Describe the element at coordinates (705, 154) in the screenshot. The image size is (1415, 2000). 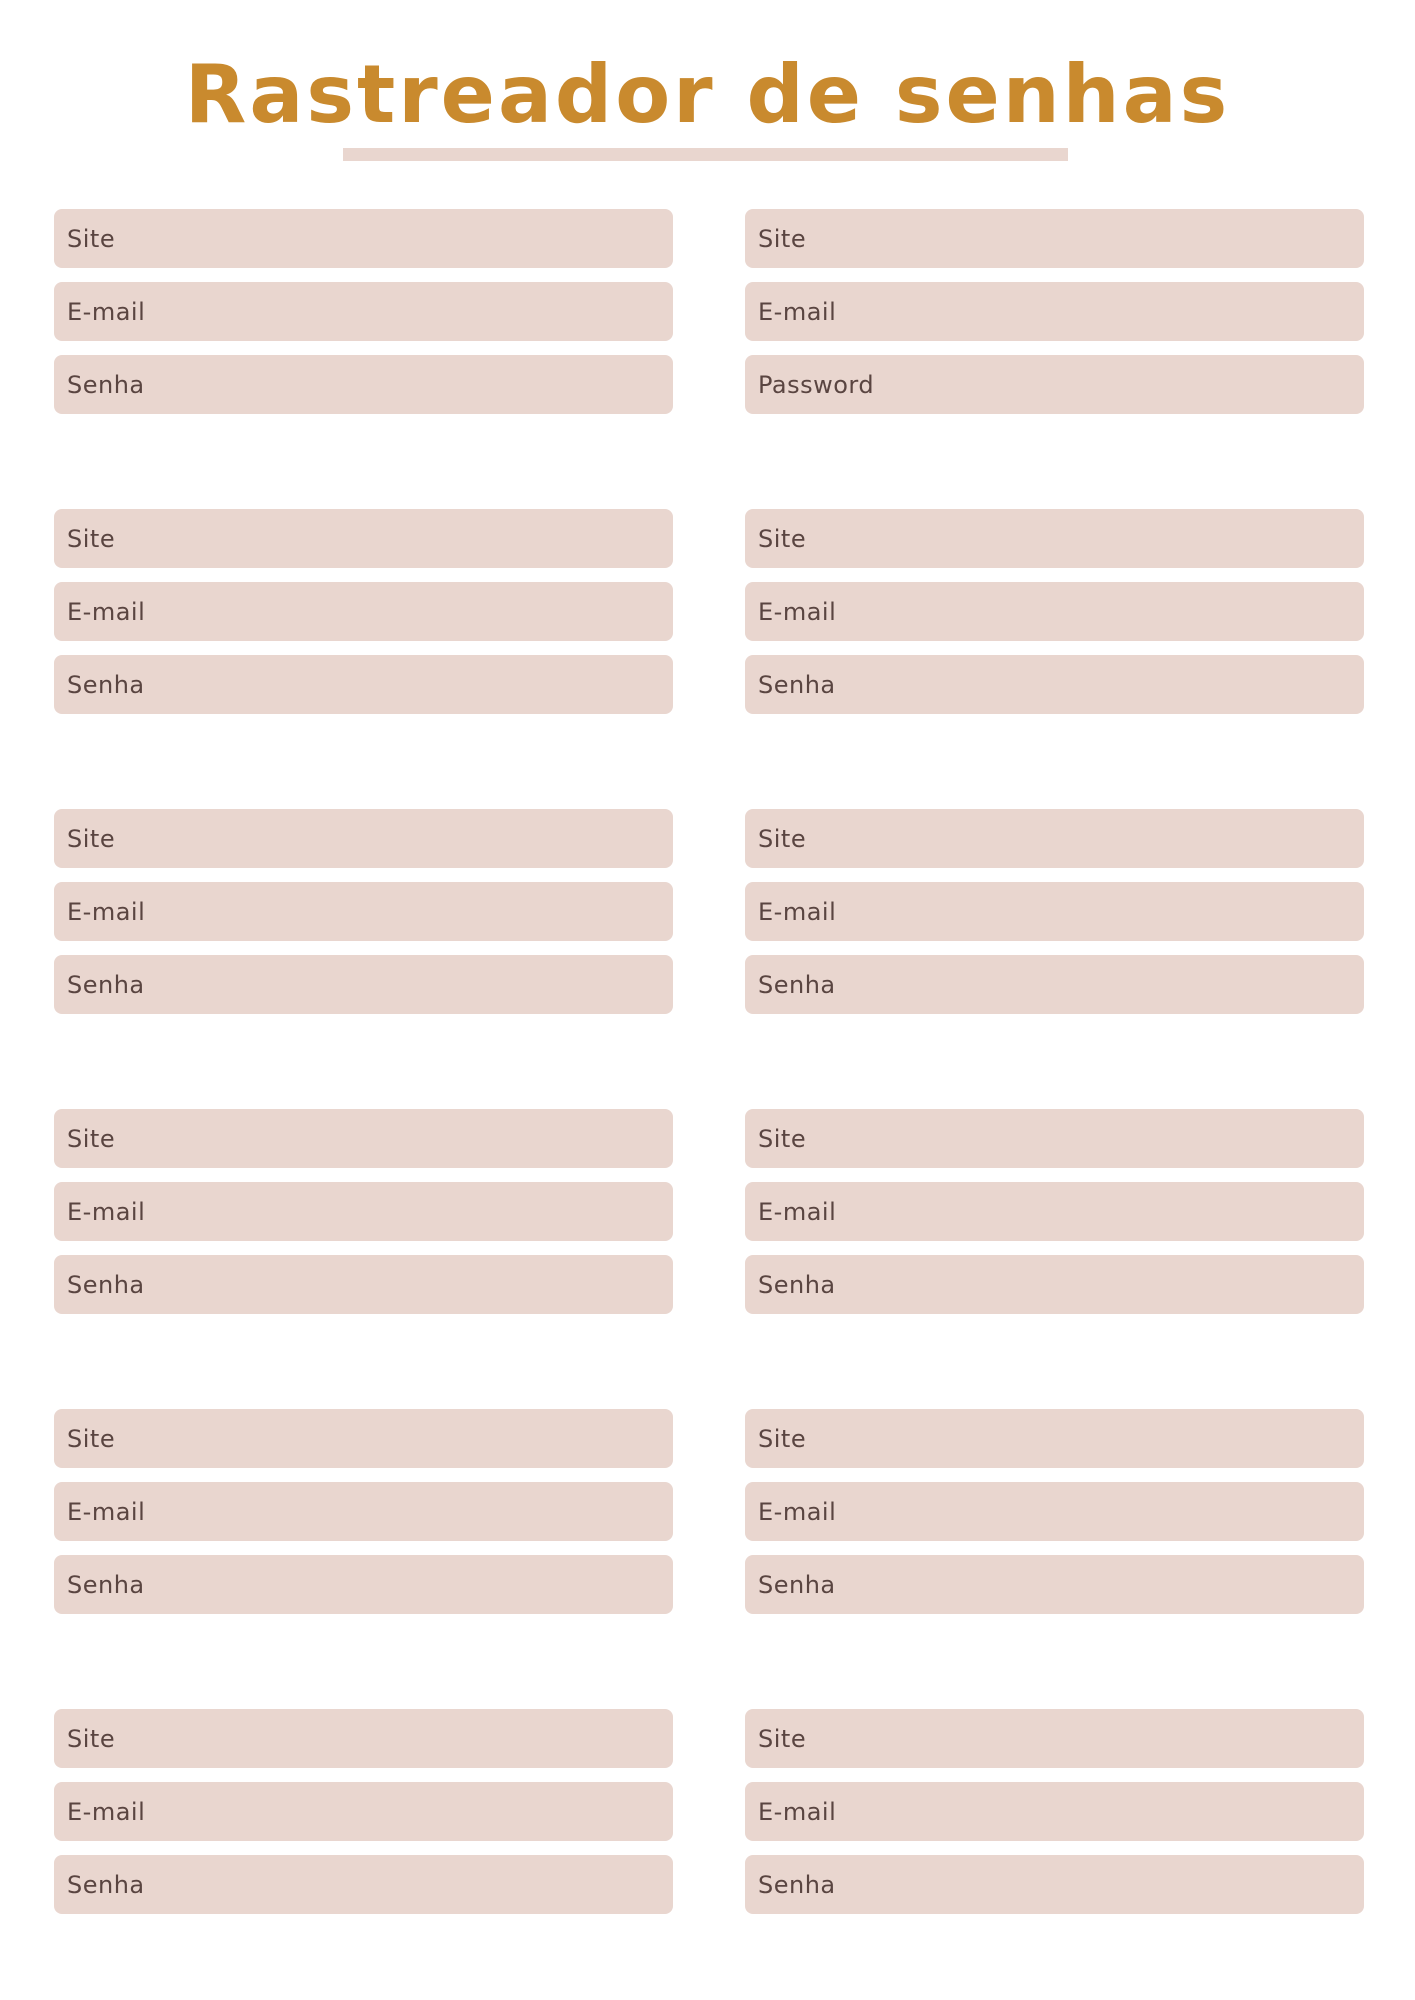
I see `title-underline` at that location.